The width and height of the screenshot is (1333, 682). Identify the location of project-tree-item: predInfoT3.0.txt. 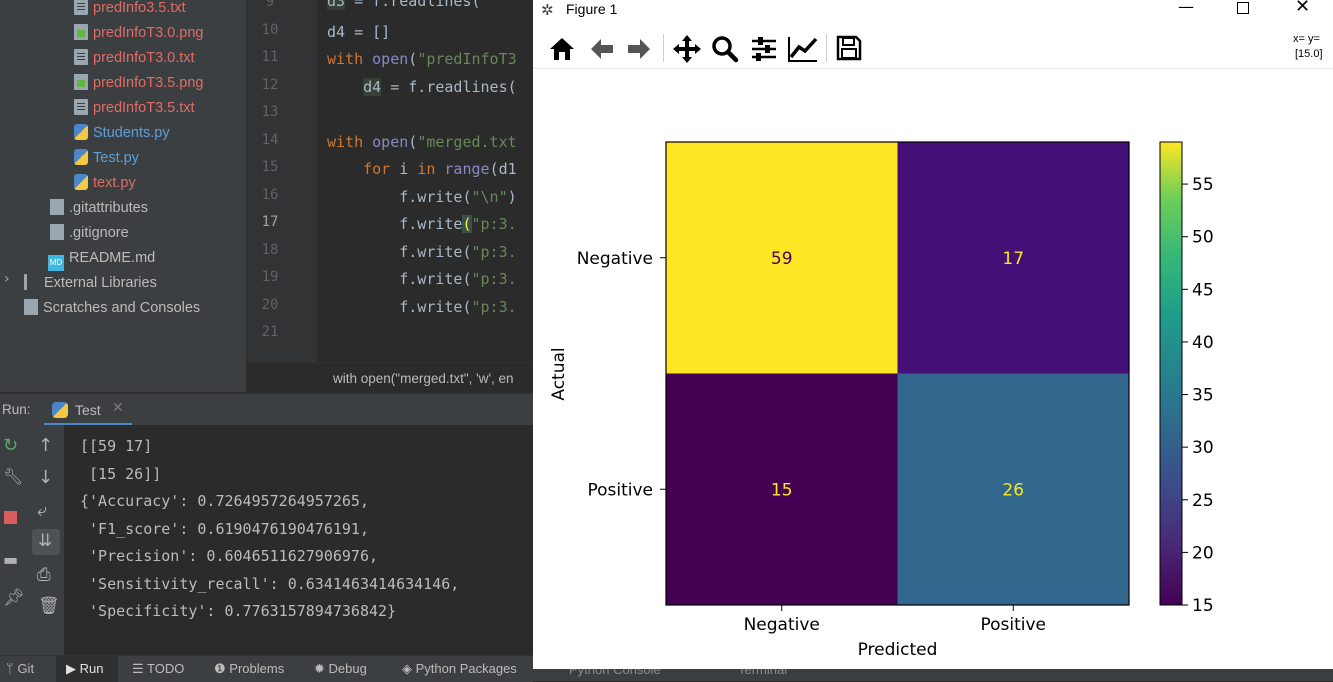
(134, 58).